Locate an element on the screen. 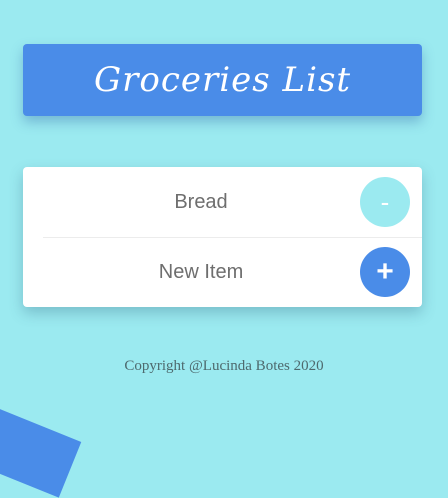 The height and width of the screenshot is (498, 448). list-item-label: Bread is located at coordinates (201, 202).